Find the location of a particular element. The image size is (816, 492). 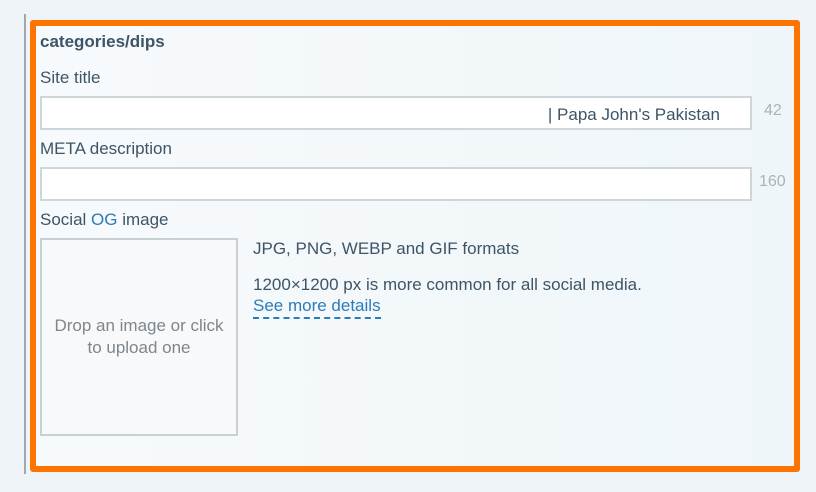

social-og-image-label: Social OG image is located at coordinates (104, 220).